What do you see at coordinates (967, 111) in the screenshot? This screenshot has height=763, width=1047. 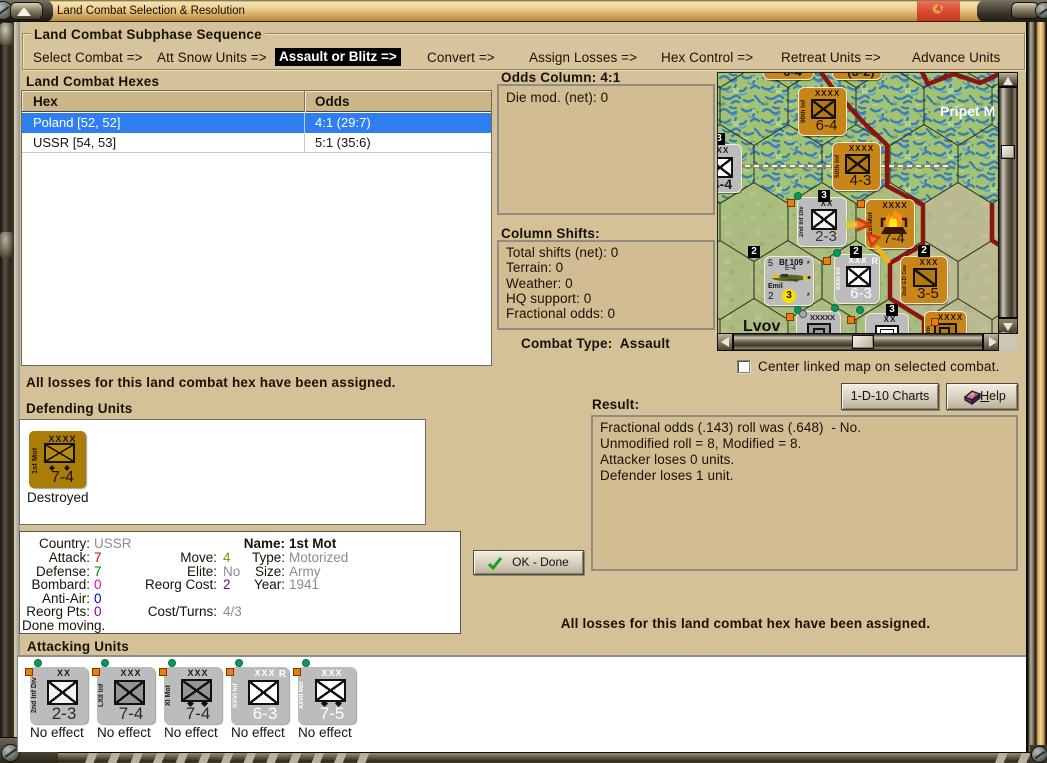 I see `svg-text: Pripet M` at bounding box center [967, 111].